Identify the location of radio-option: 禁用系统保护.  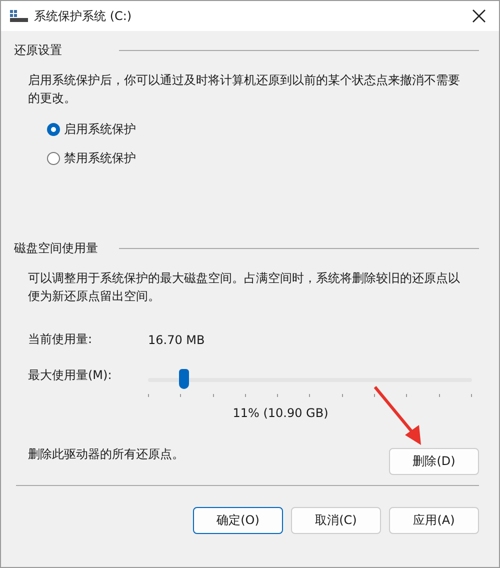
(267, 158).